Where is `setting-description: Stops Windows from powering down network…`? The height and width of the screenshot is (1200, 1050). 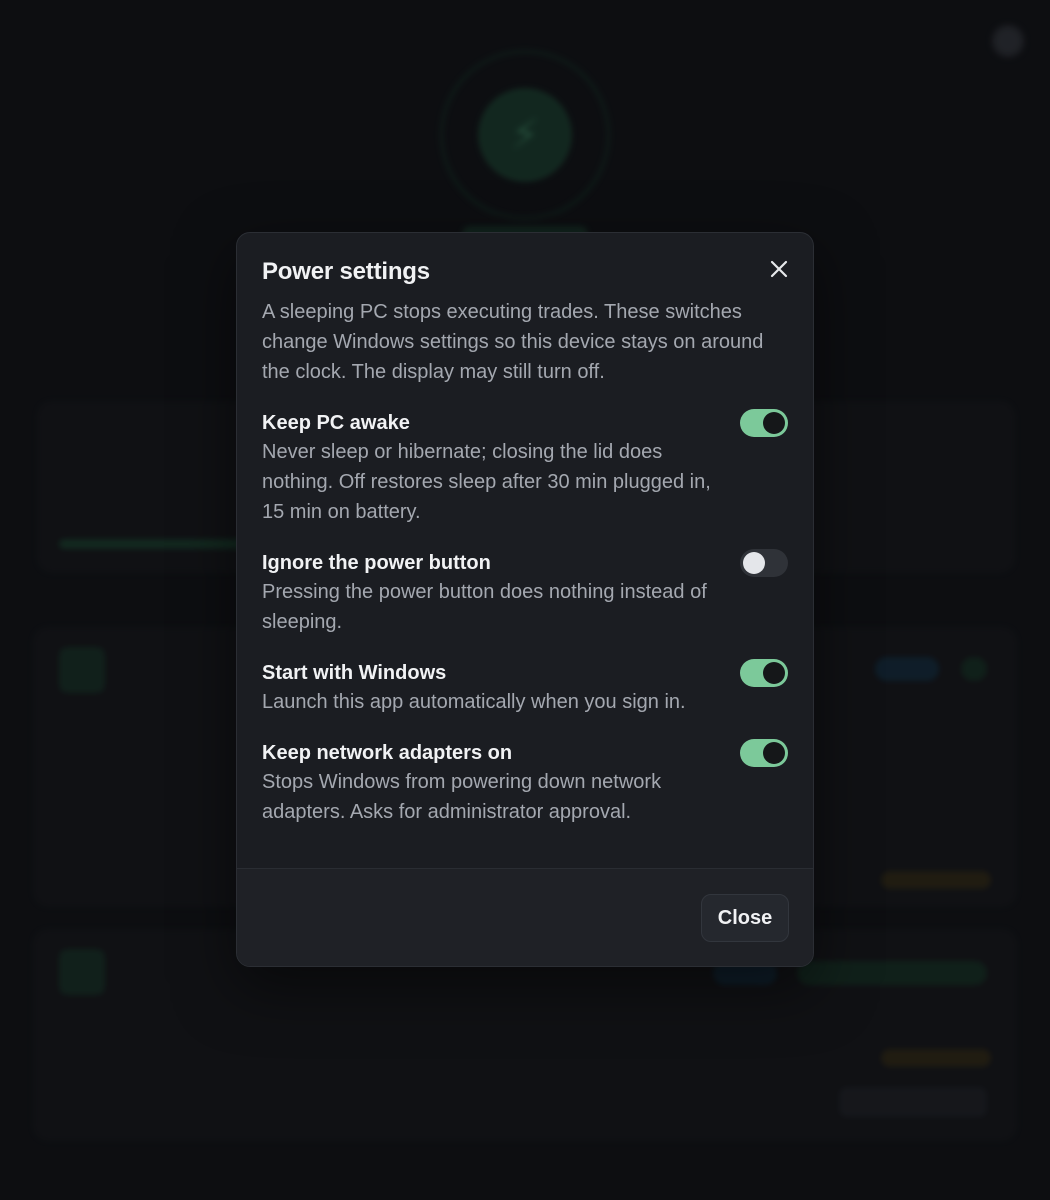
setting-description: Stops Windows from powering down network… is located at coordinates (462, 797).